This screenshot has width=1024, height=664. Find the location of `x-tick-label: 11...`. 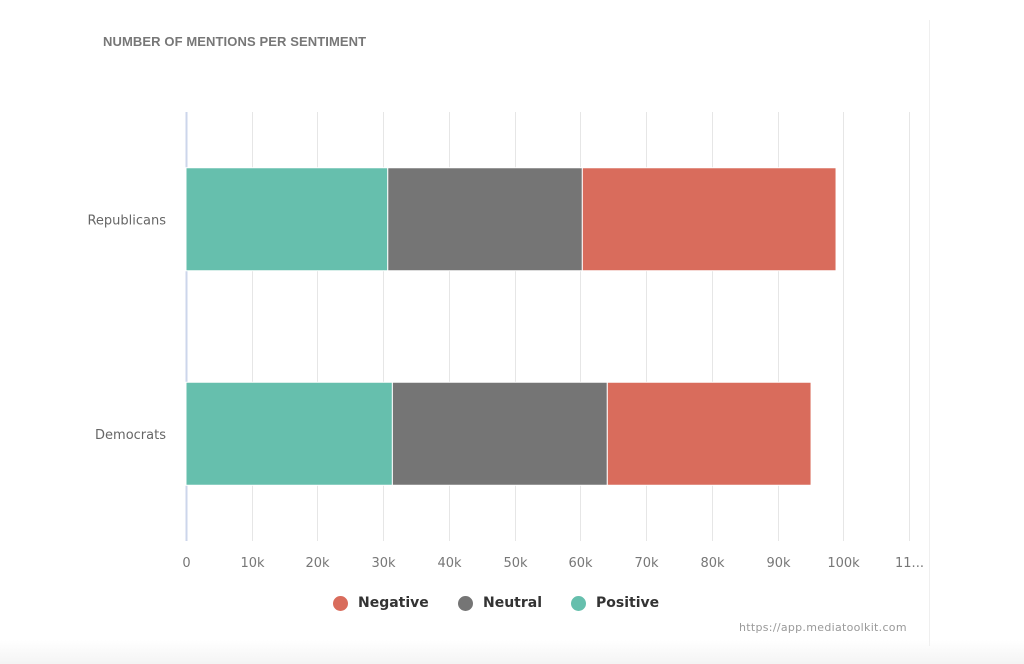

x-tick-label: 11... is located at coordinates (909, 563).